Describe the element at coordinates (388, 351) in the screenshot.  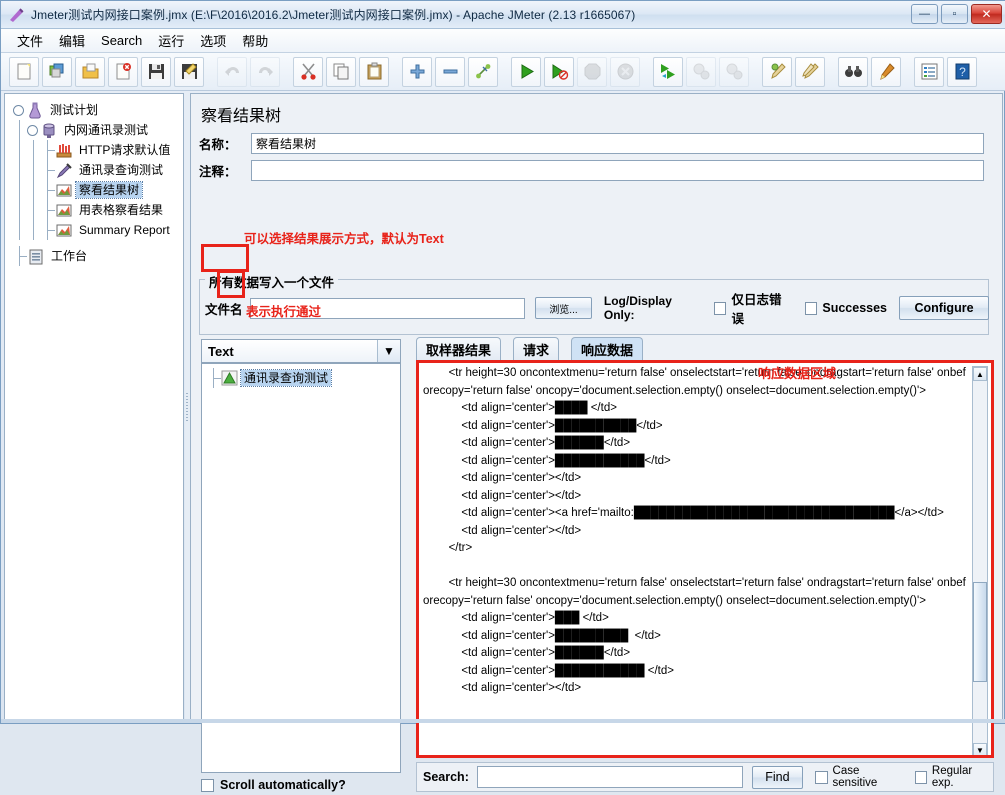
I see `chevron-down-icon: ▼` at that location.